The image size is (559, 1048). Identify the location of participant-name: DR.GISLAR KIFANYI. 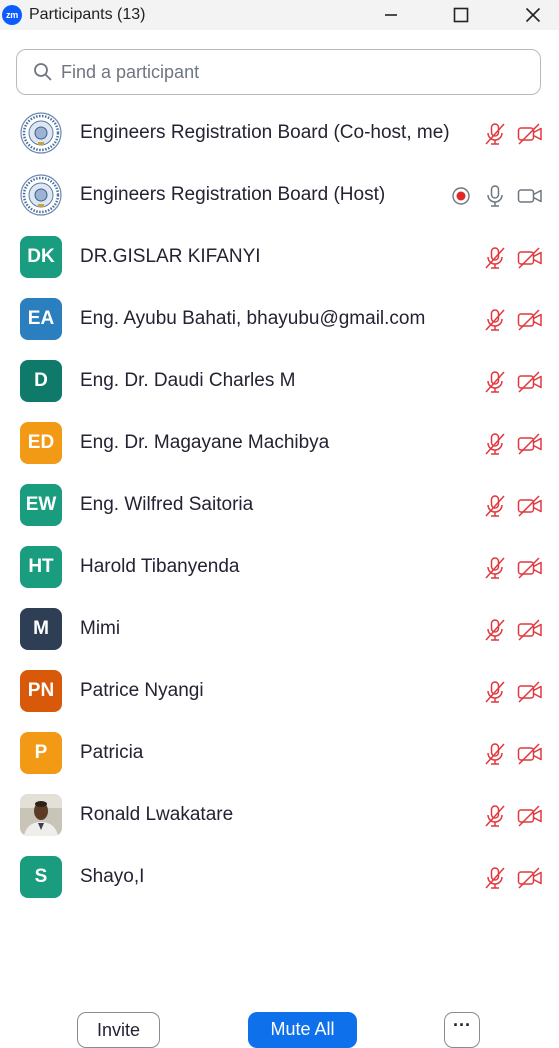
(170, 256).